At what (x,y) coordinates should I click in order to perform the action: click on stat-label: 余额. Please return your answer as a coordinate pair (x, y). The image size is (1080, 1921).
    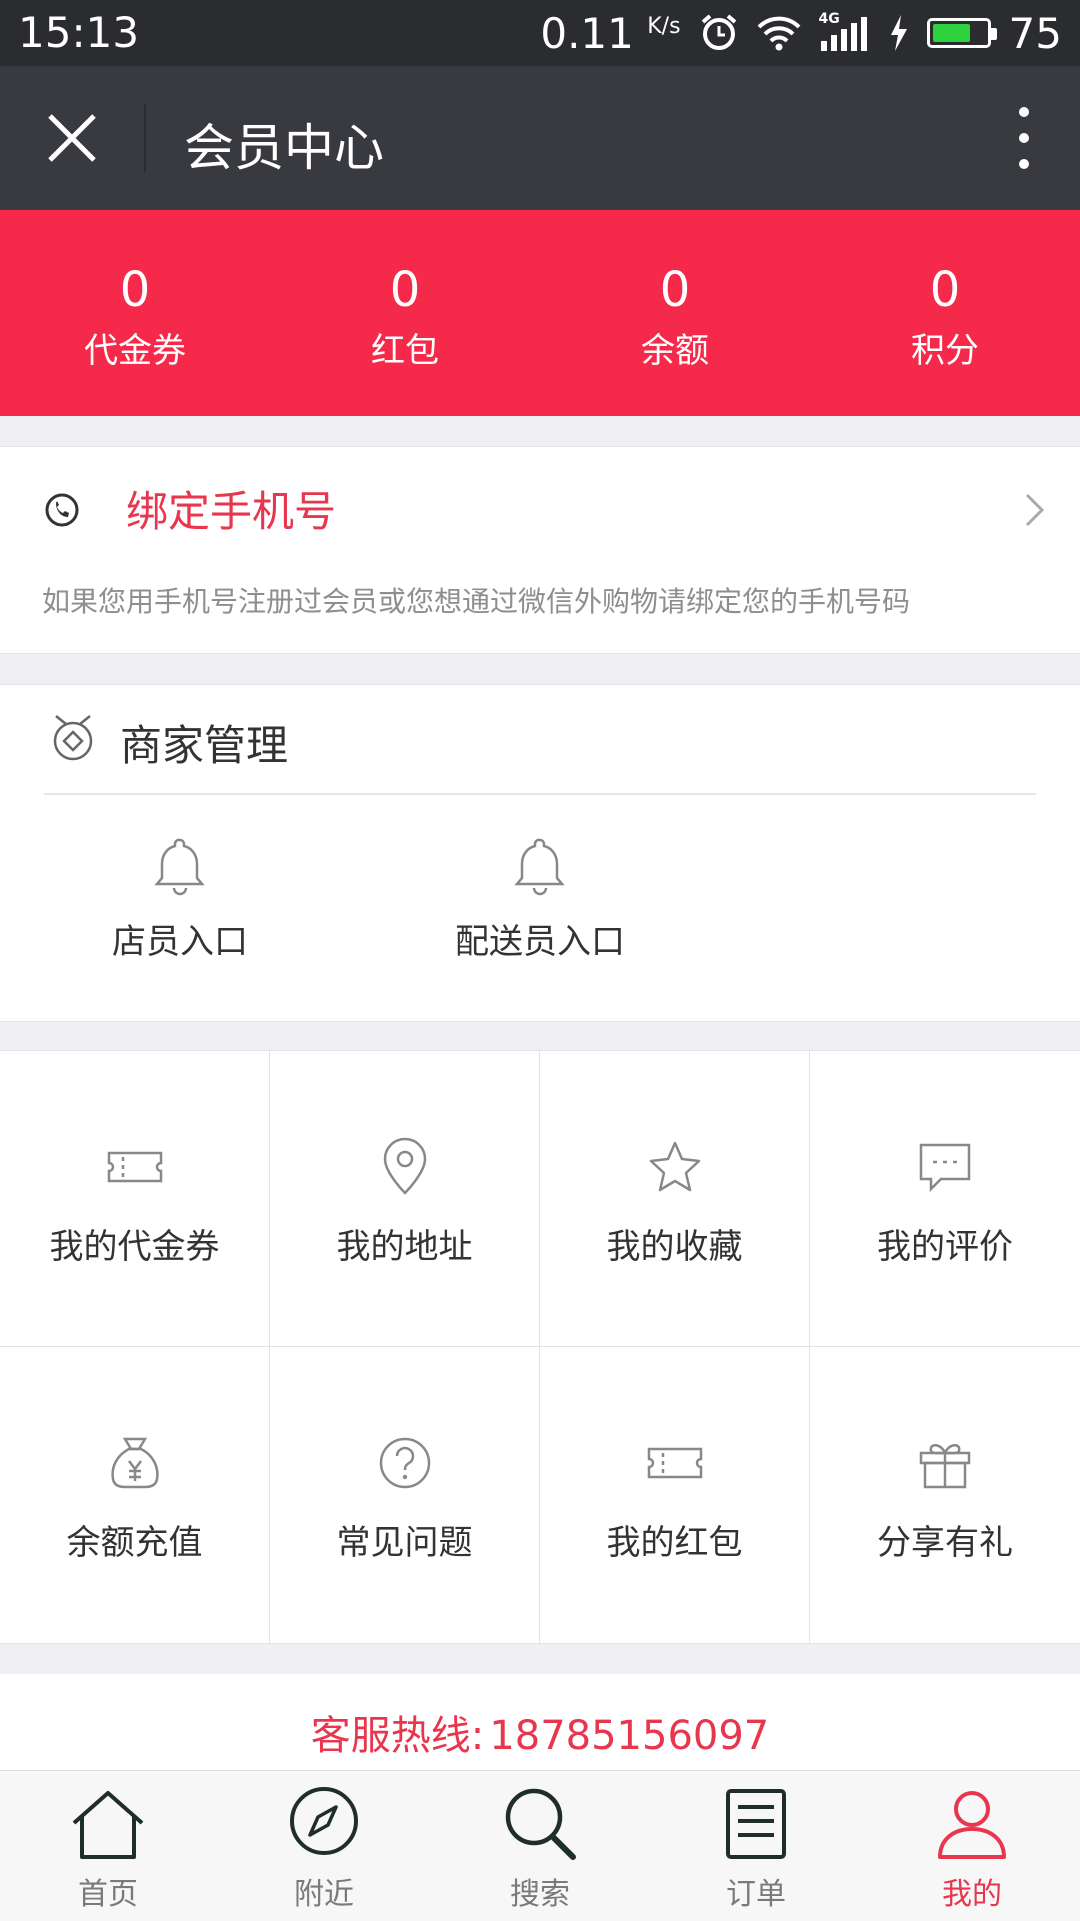
    Looking at the image, I should click on (675, 351).